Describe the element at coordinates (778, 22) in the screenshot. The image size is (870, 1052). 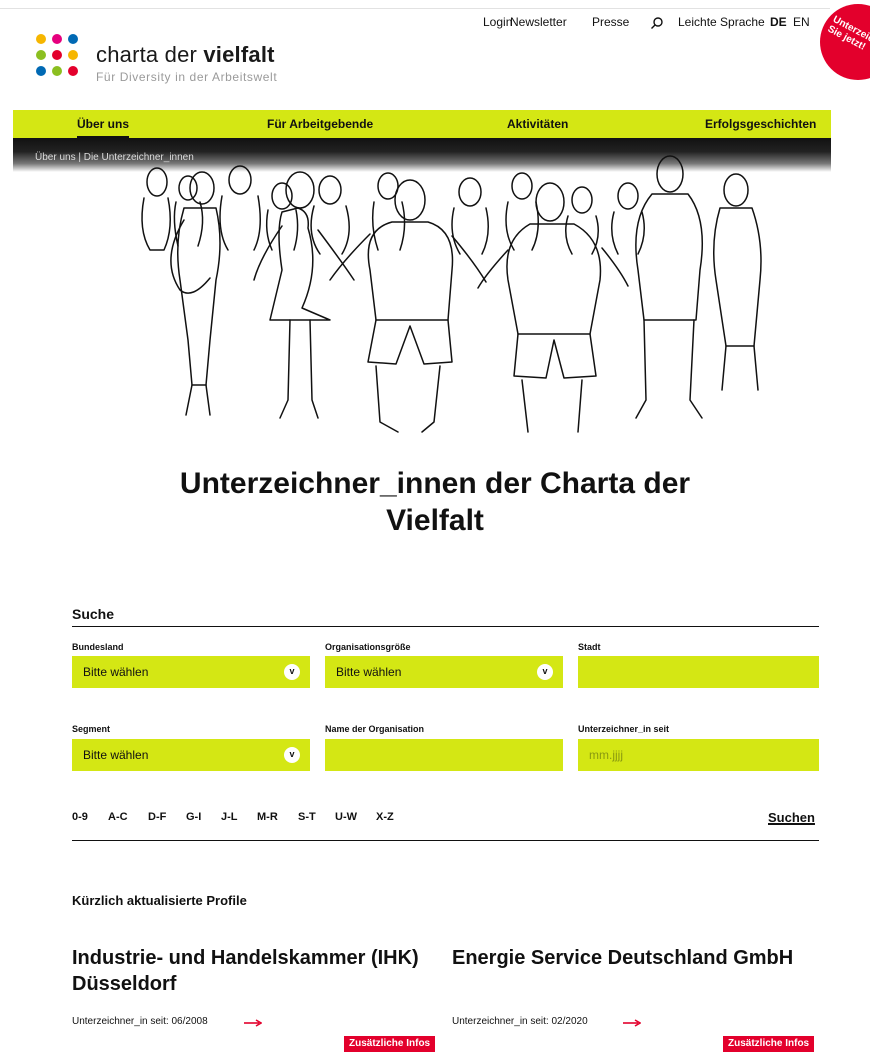
I see `lang-de-link: DE` at that location.